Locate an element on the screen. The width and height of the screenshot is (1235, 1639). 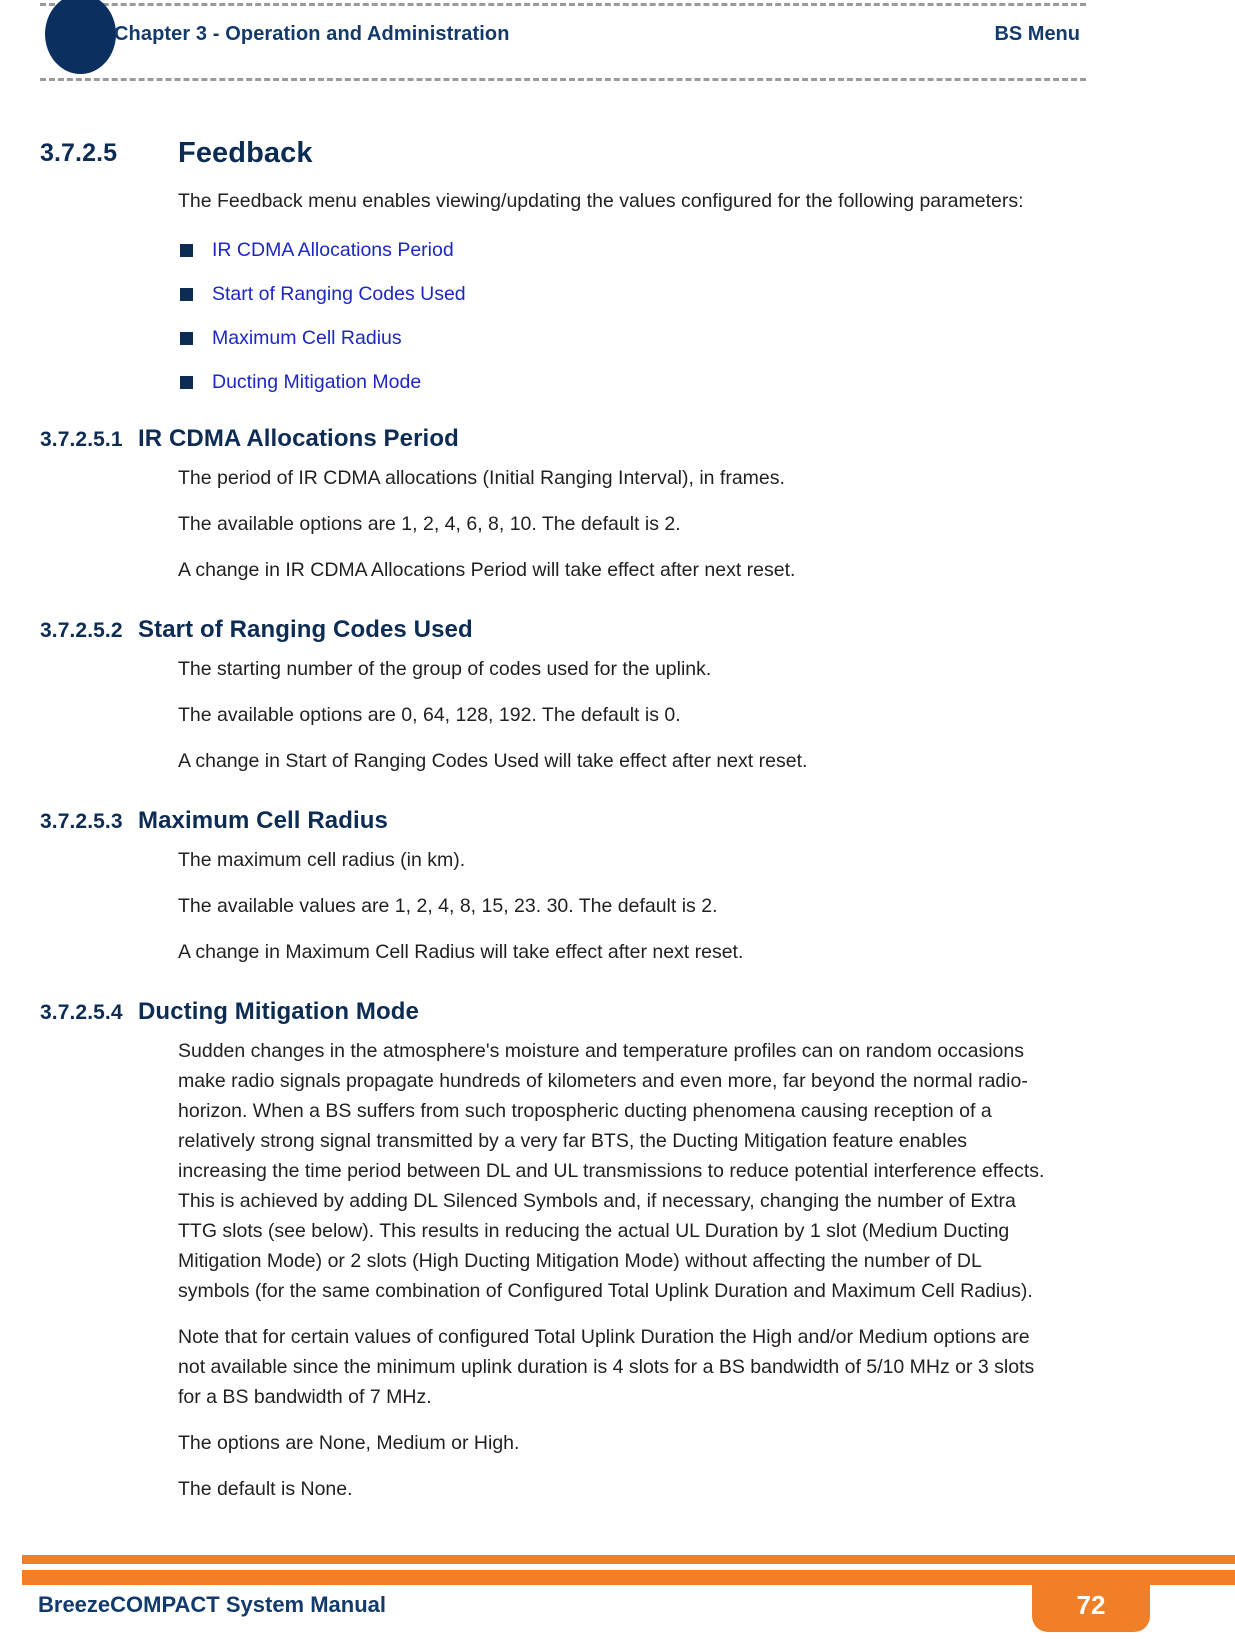
link-maximum-cell-radius: Maximum Cell Radius is located at coordinates (307, 338).